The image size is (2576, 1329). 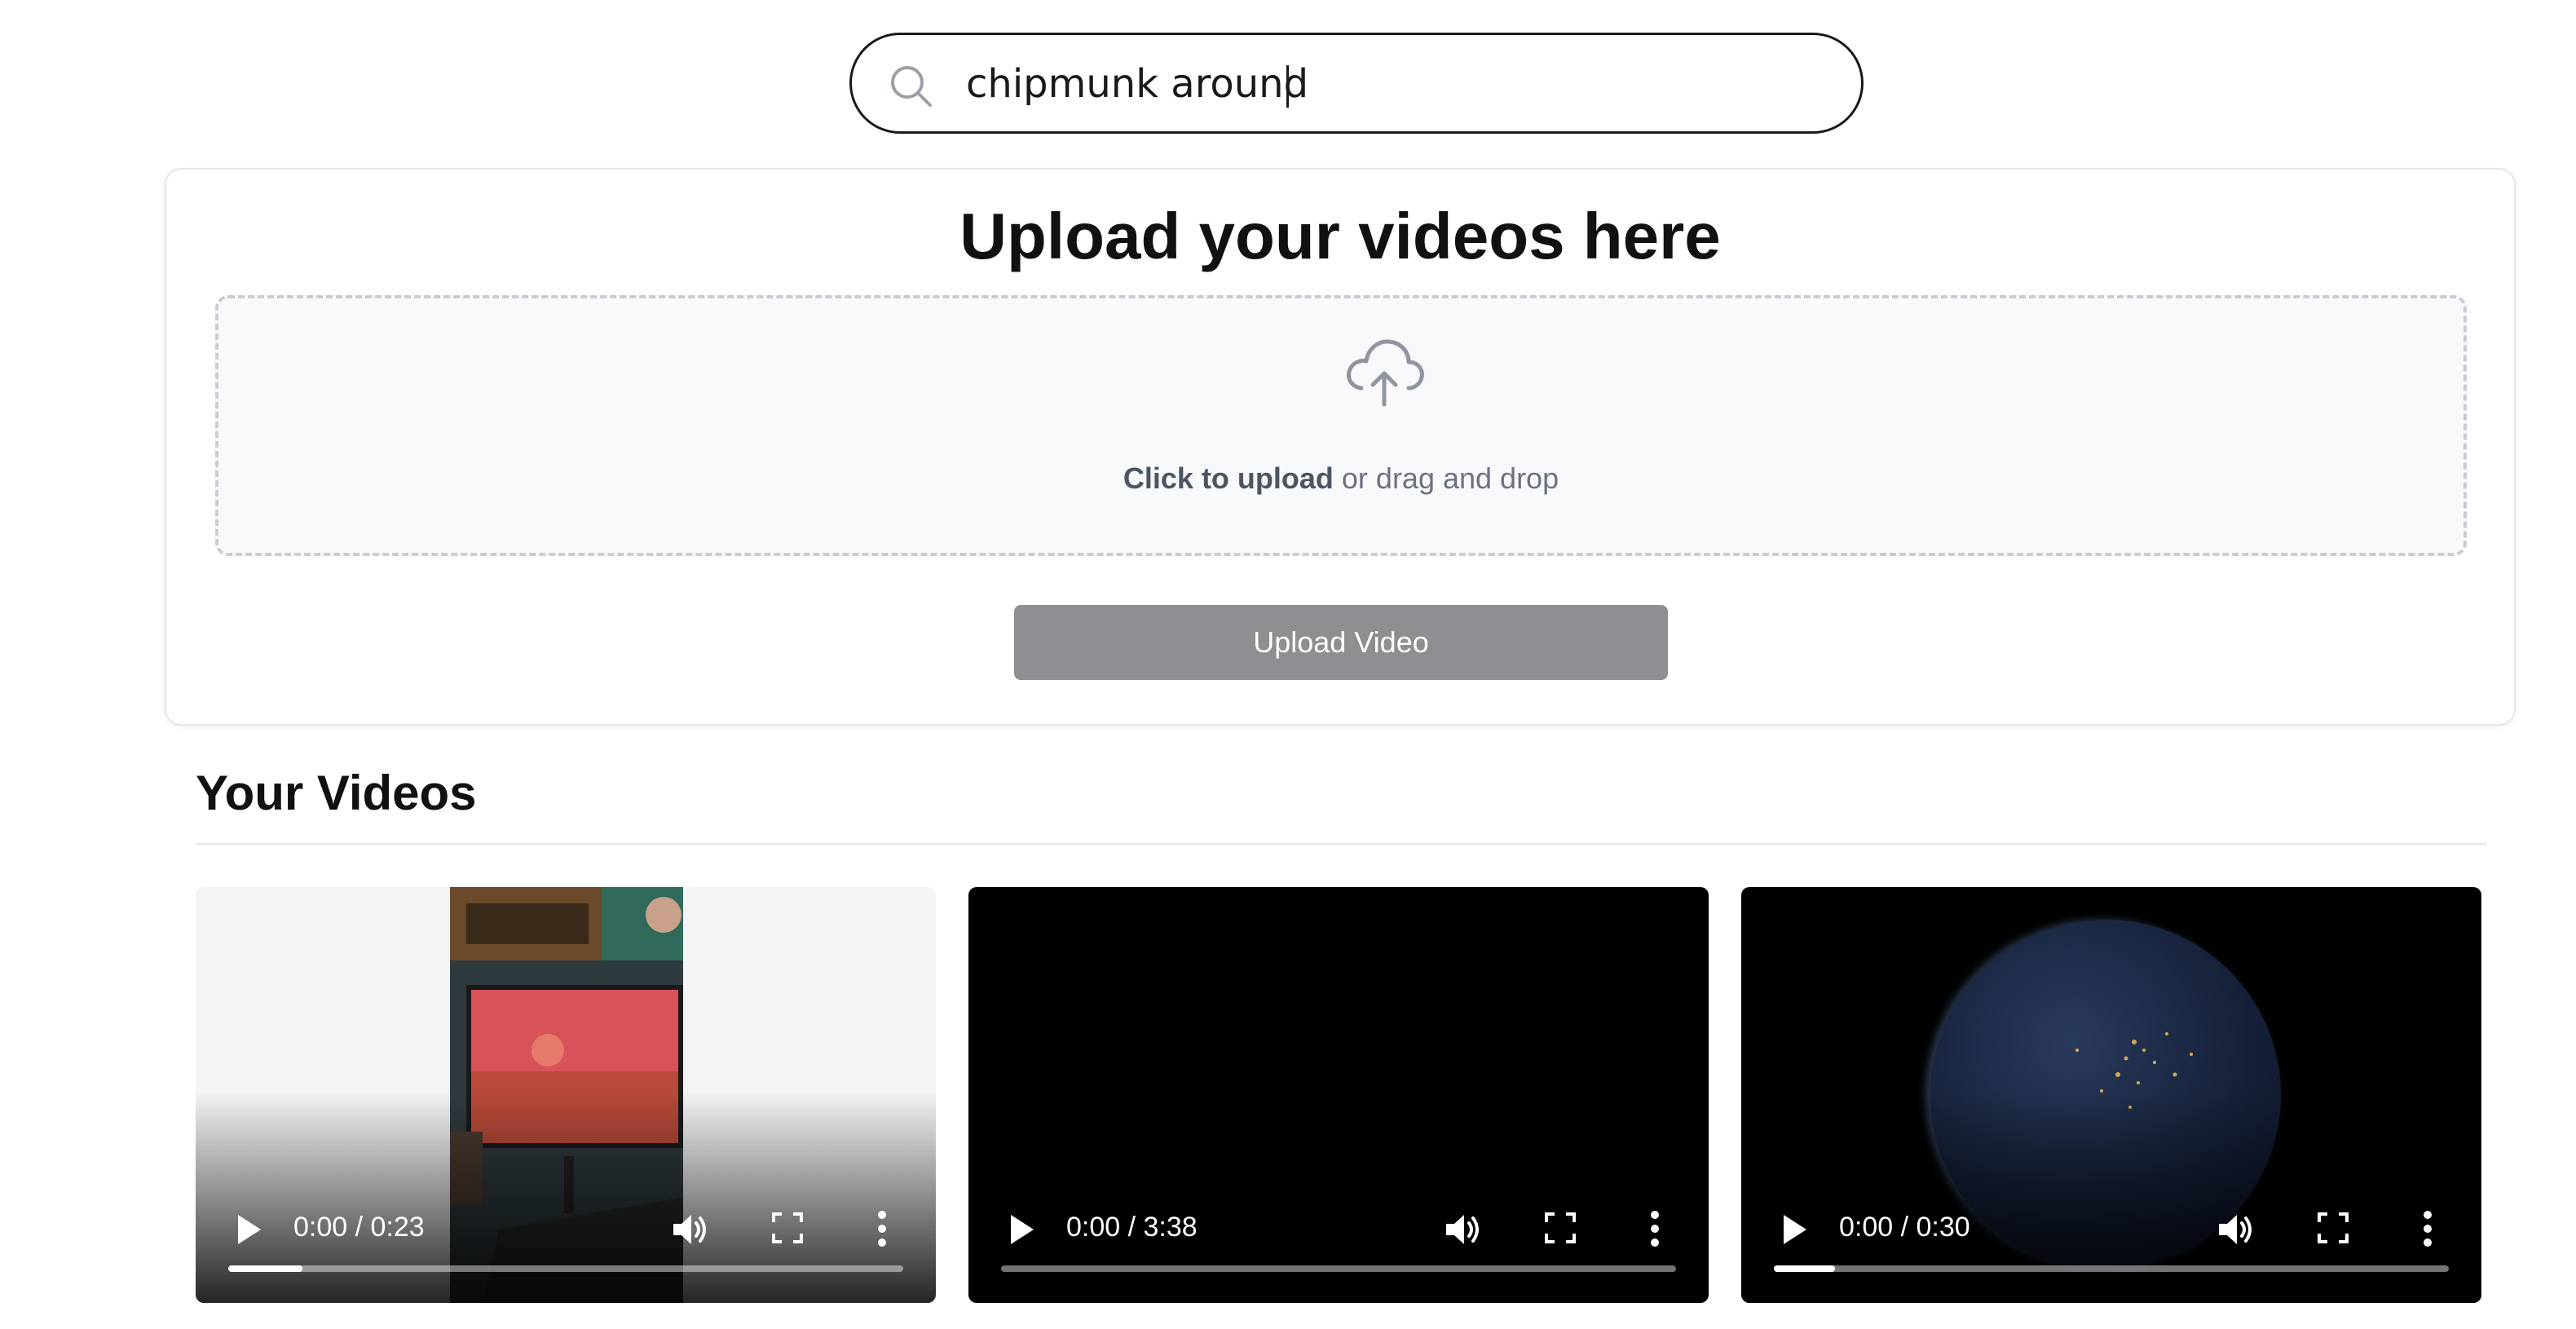 What do you see at coordinates (2111, 1246) in the screenshot?
I see `video-controls: 0:00 / 0:30` at bounding box center [2111, 1246].